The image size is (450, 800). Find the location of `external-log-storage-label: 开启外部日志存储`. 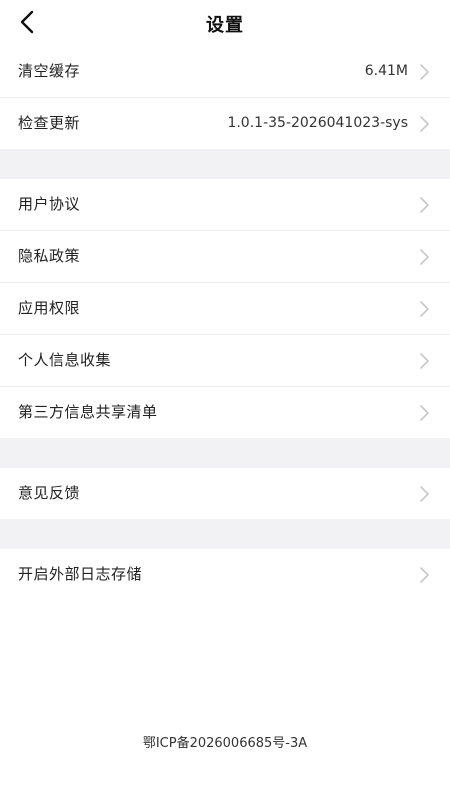

external-log-storage-label: 开启外部日志存储 is located at coordinates (80, 574).